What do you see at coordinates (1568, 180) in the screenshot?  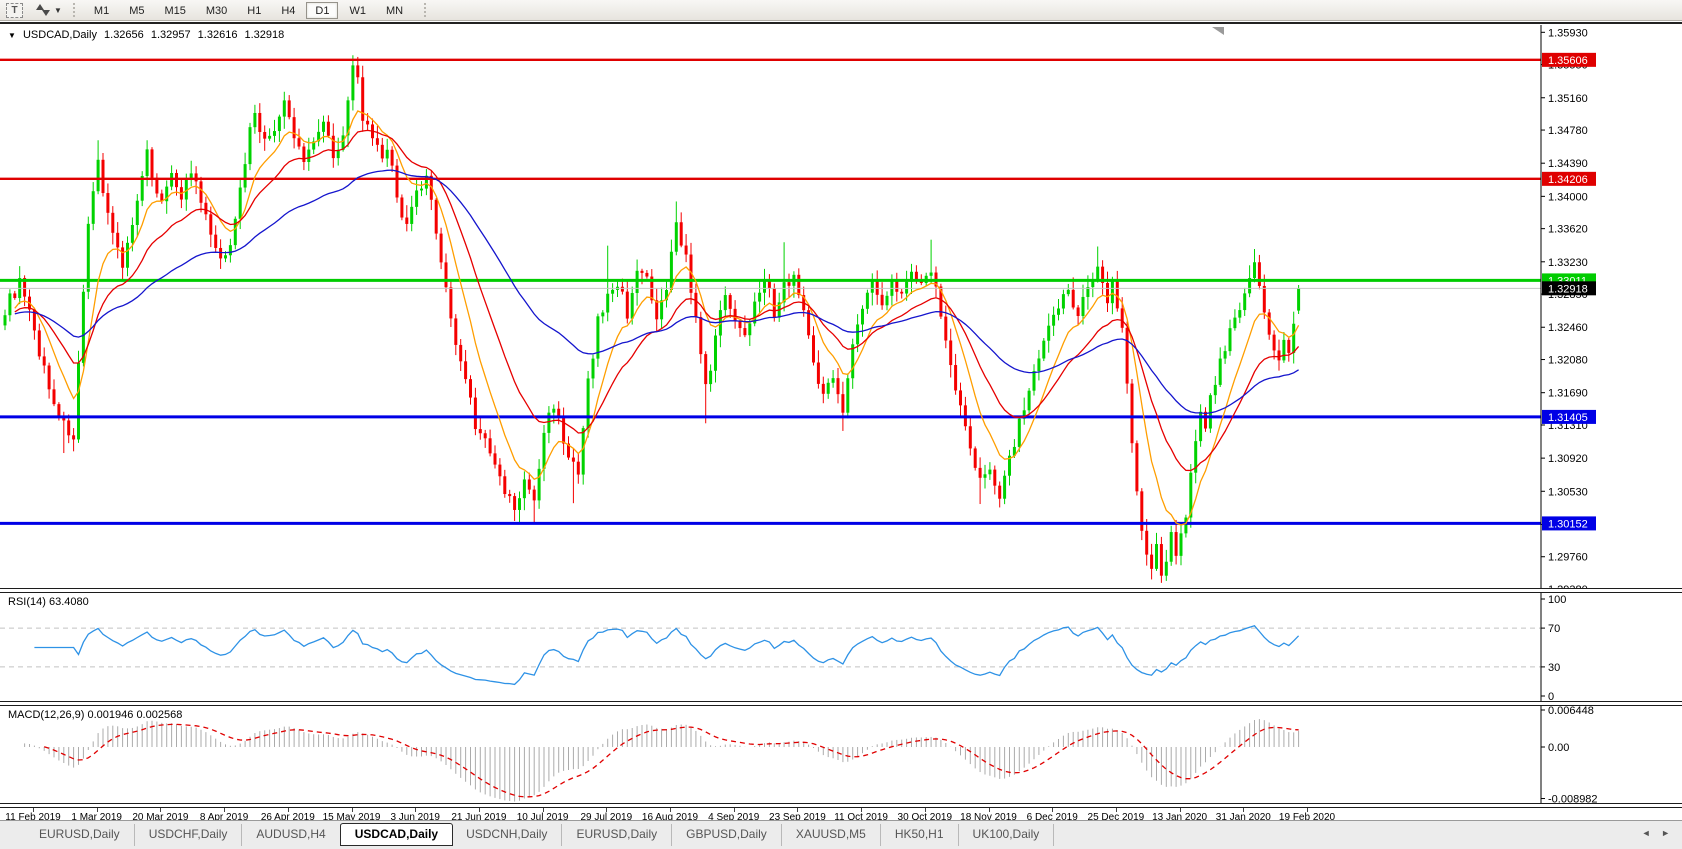 I see `price-badge: 1.34206` at bounding box center [1568, 180].